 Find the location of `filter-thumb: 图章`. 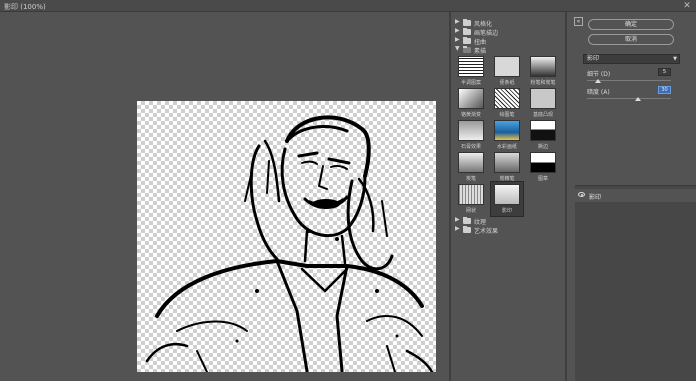

filter-thumb: 图章 is located at coordinates (543, 168).